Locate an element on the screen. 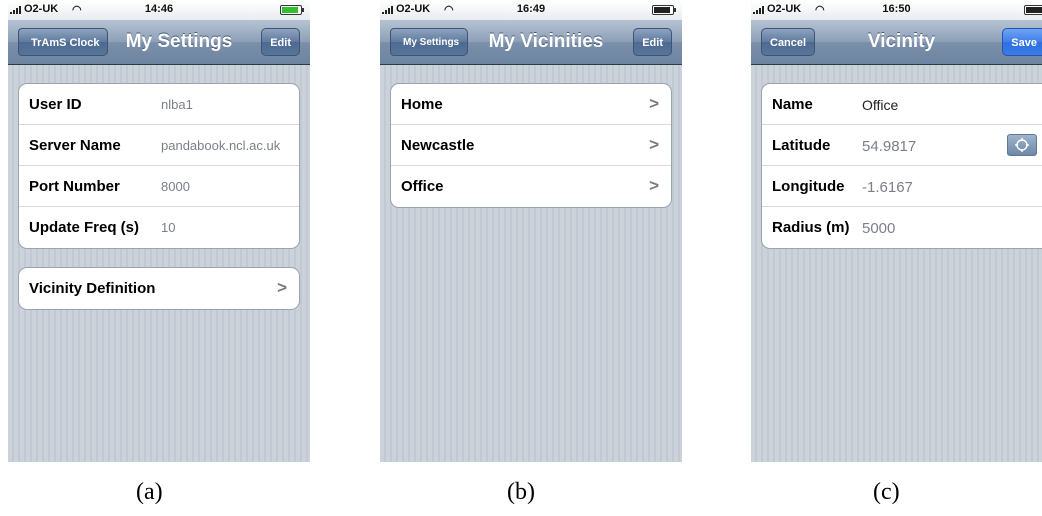 The image size is (1042, 516). clock-time: 16:49 is located at coordinates (531, 9).